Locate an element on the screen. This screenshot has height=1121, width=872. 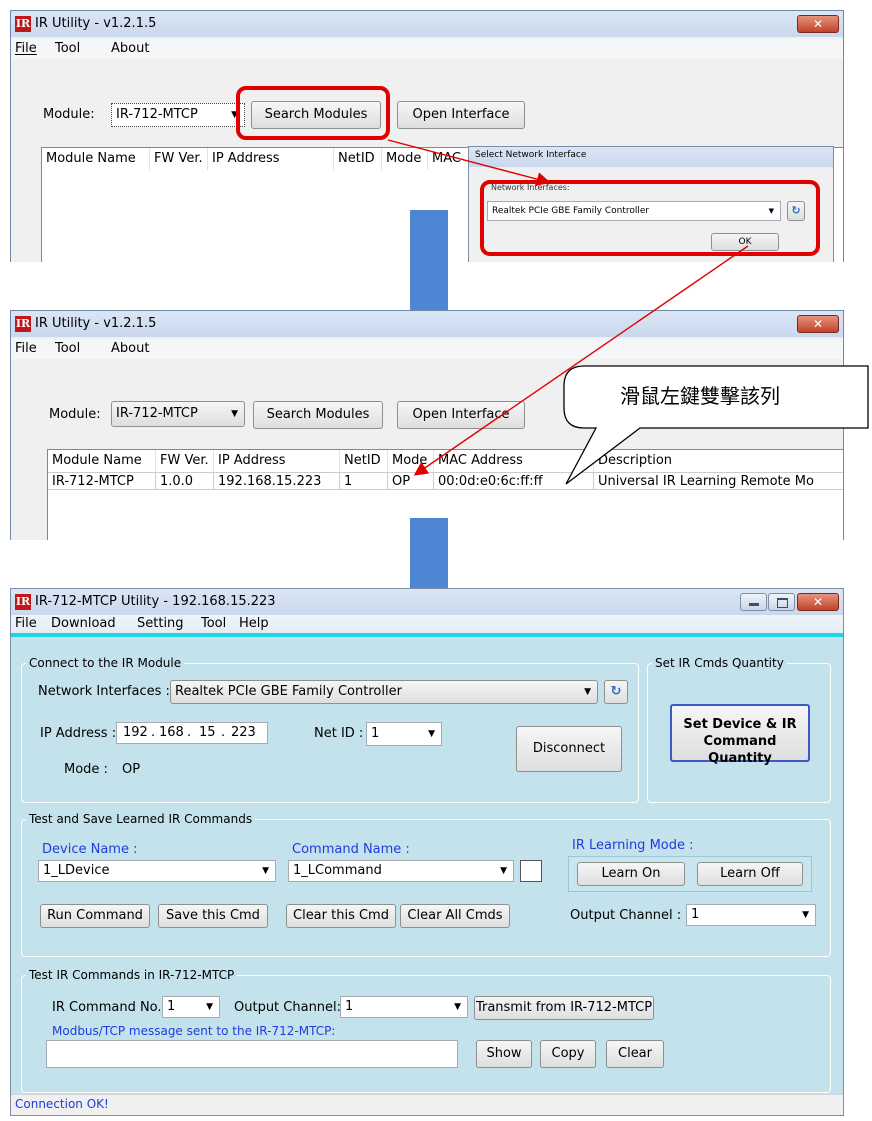
network-interface-select: Realtek PCIe GBE Family Controller ▼ is located at coordinates (384, 692).